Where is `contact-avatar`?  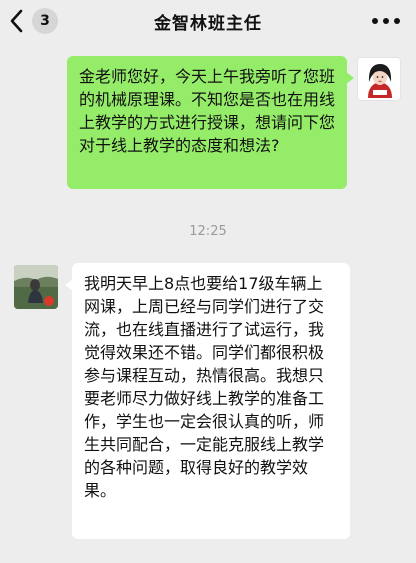 contact-avatar is located at coordinates (36, 287).